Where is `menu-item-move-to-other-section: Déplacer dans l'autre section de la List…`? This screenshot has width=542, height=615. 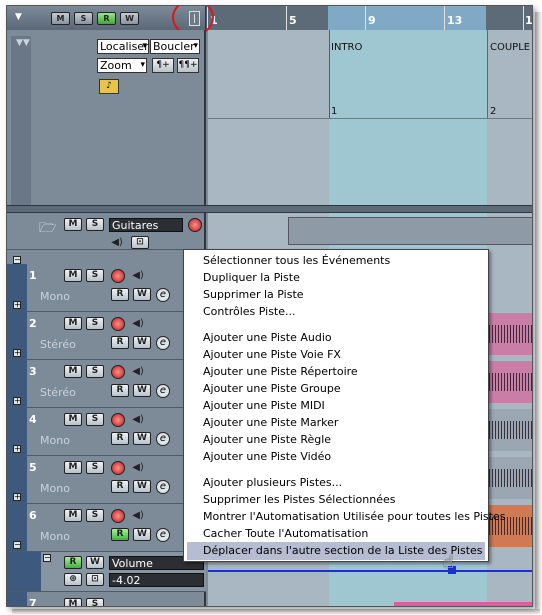
menu-item-move-to-other-section: Déplacer dans l'autre section de la List… is located at coordinates (343, 550).